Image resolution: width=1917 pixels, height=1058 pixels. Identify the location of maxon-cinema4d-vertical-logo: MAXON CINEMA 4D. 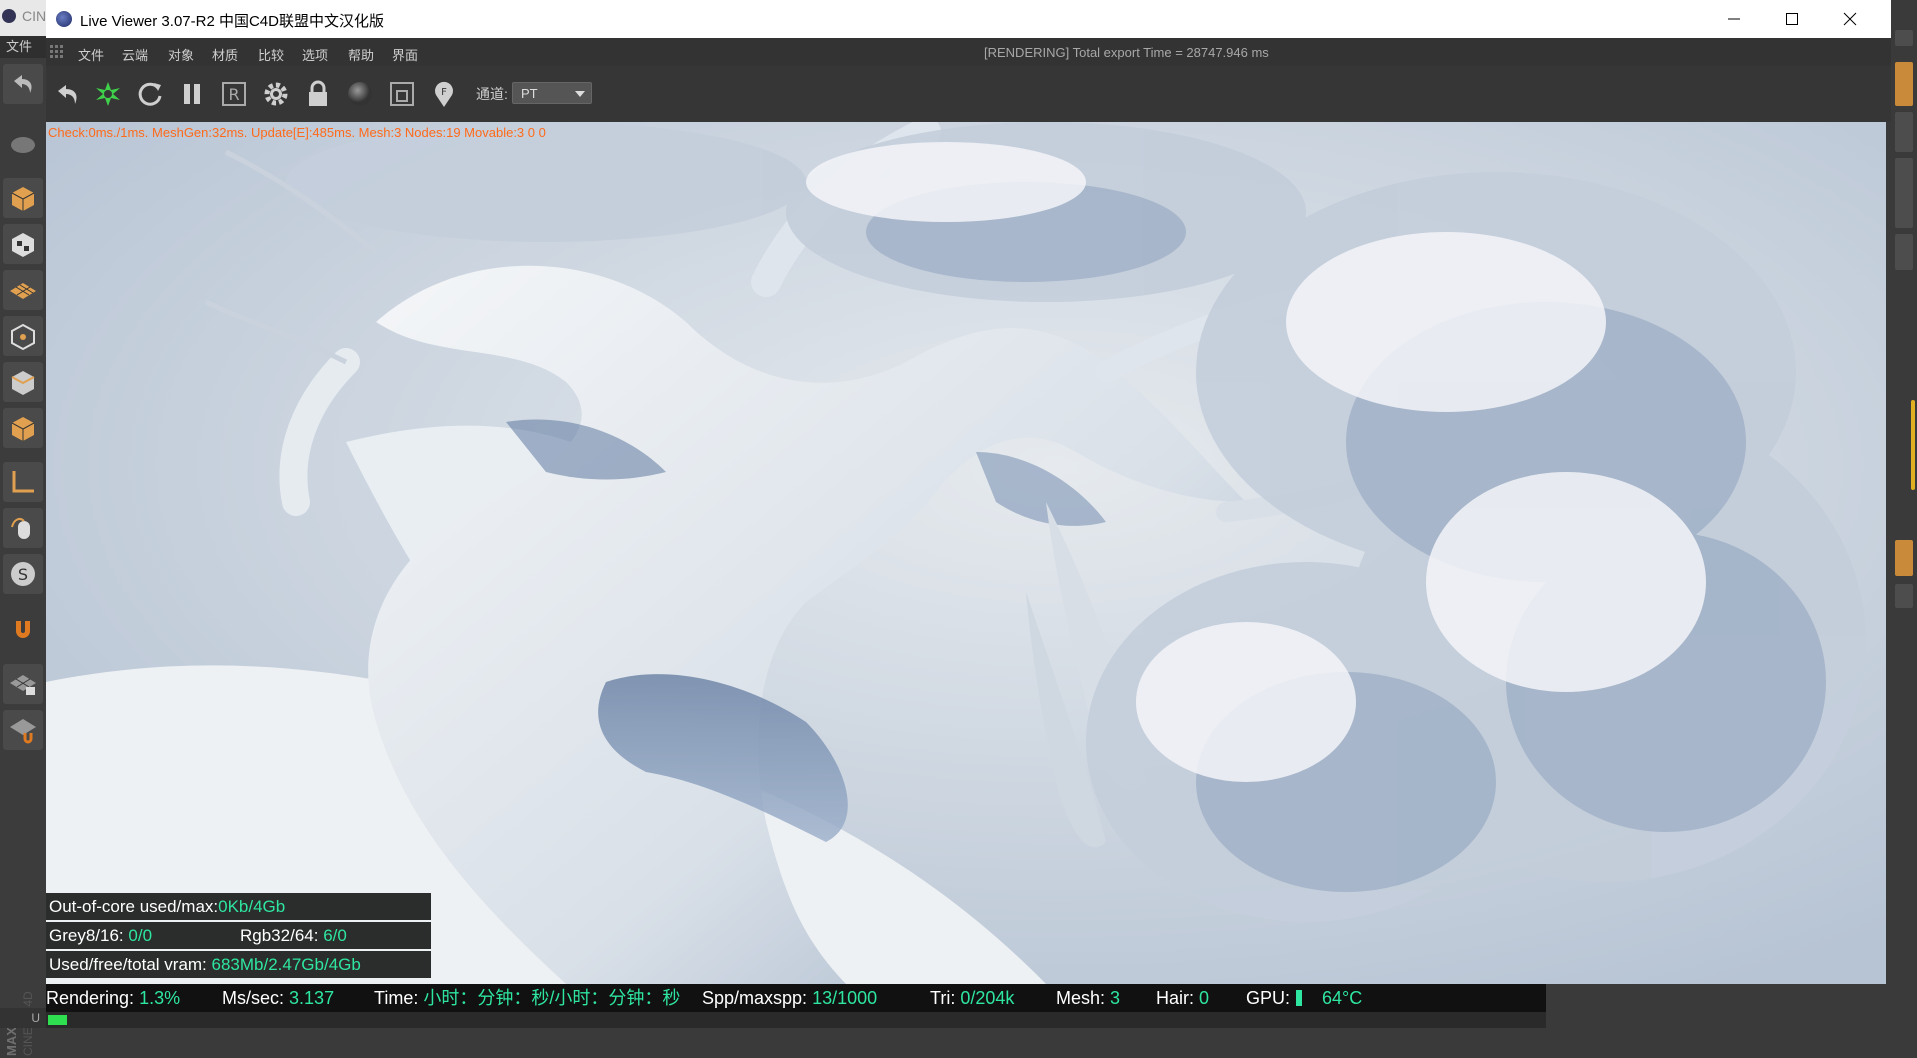
(19, 1023).